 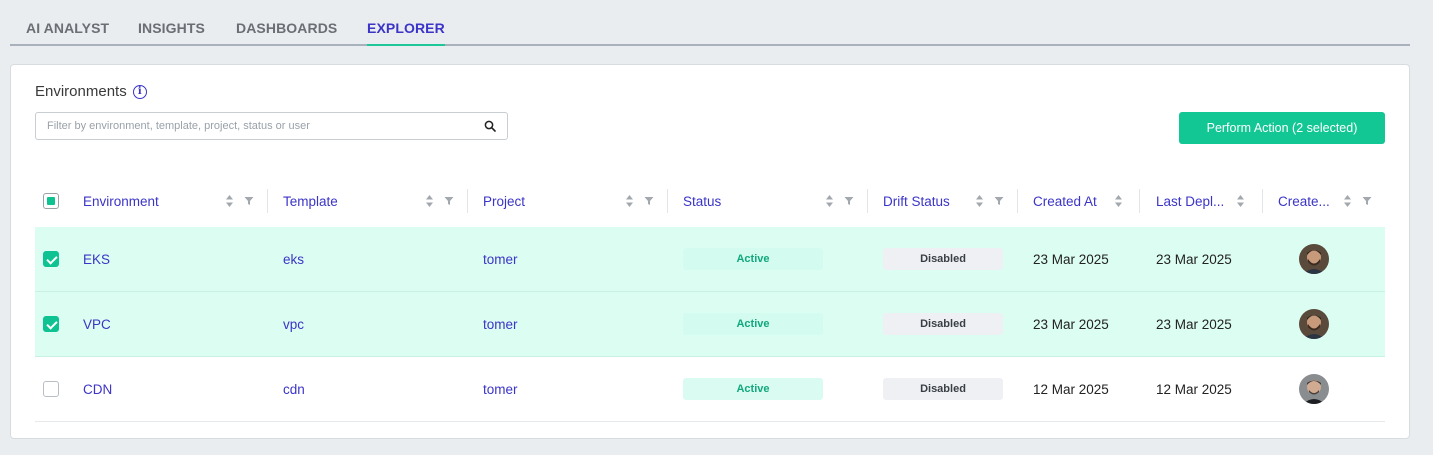 I want to click on search-box, so click(x=271, y=126).